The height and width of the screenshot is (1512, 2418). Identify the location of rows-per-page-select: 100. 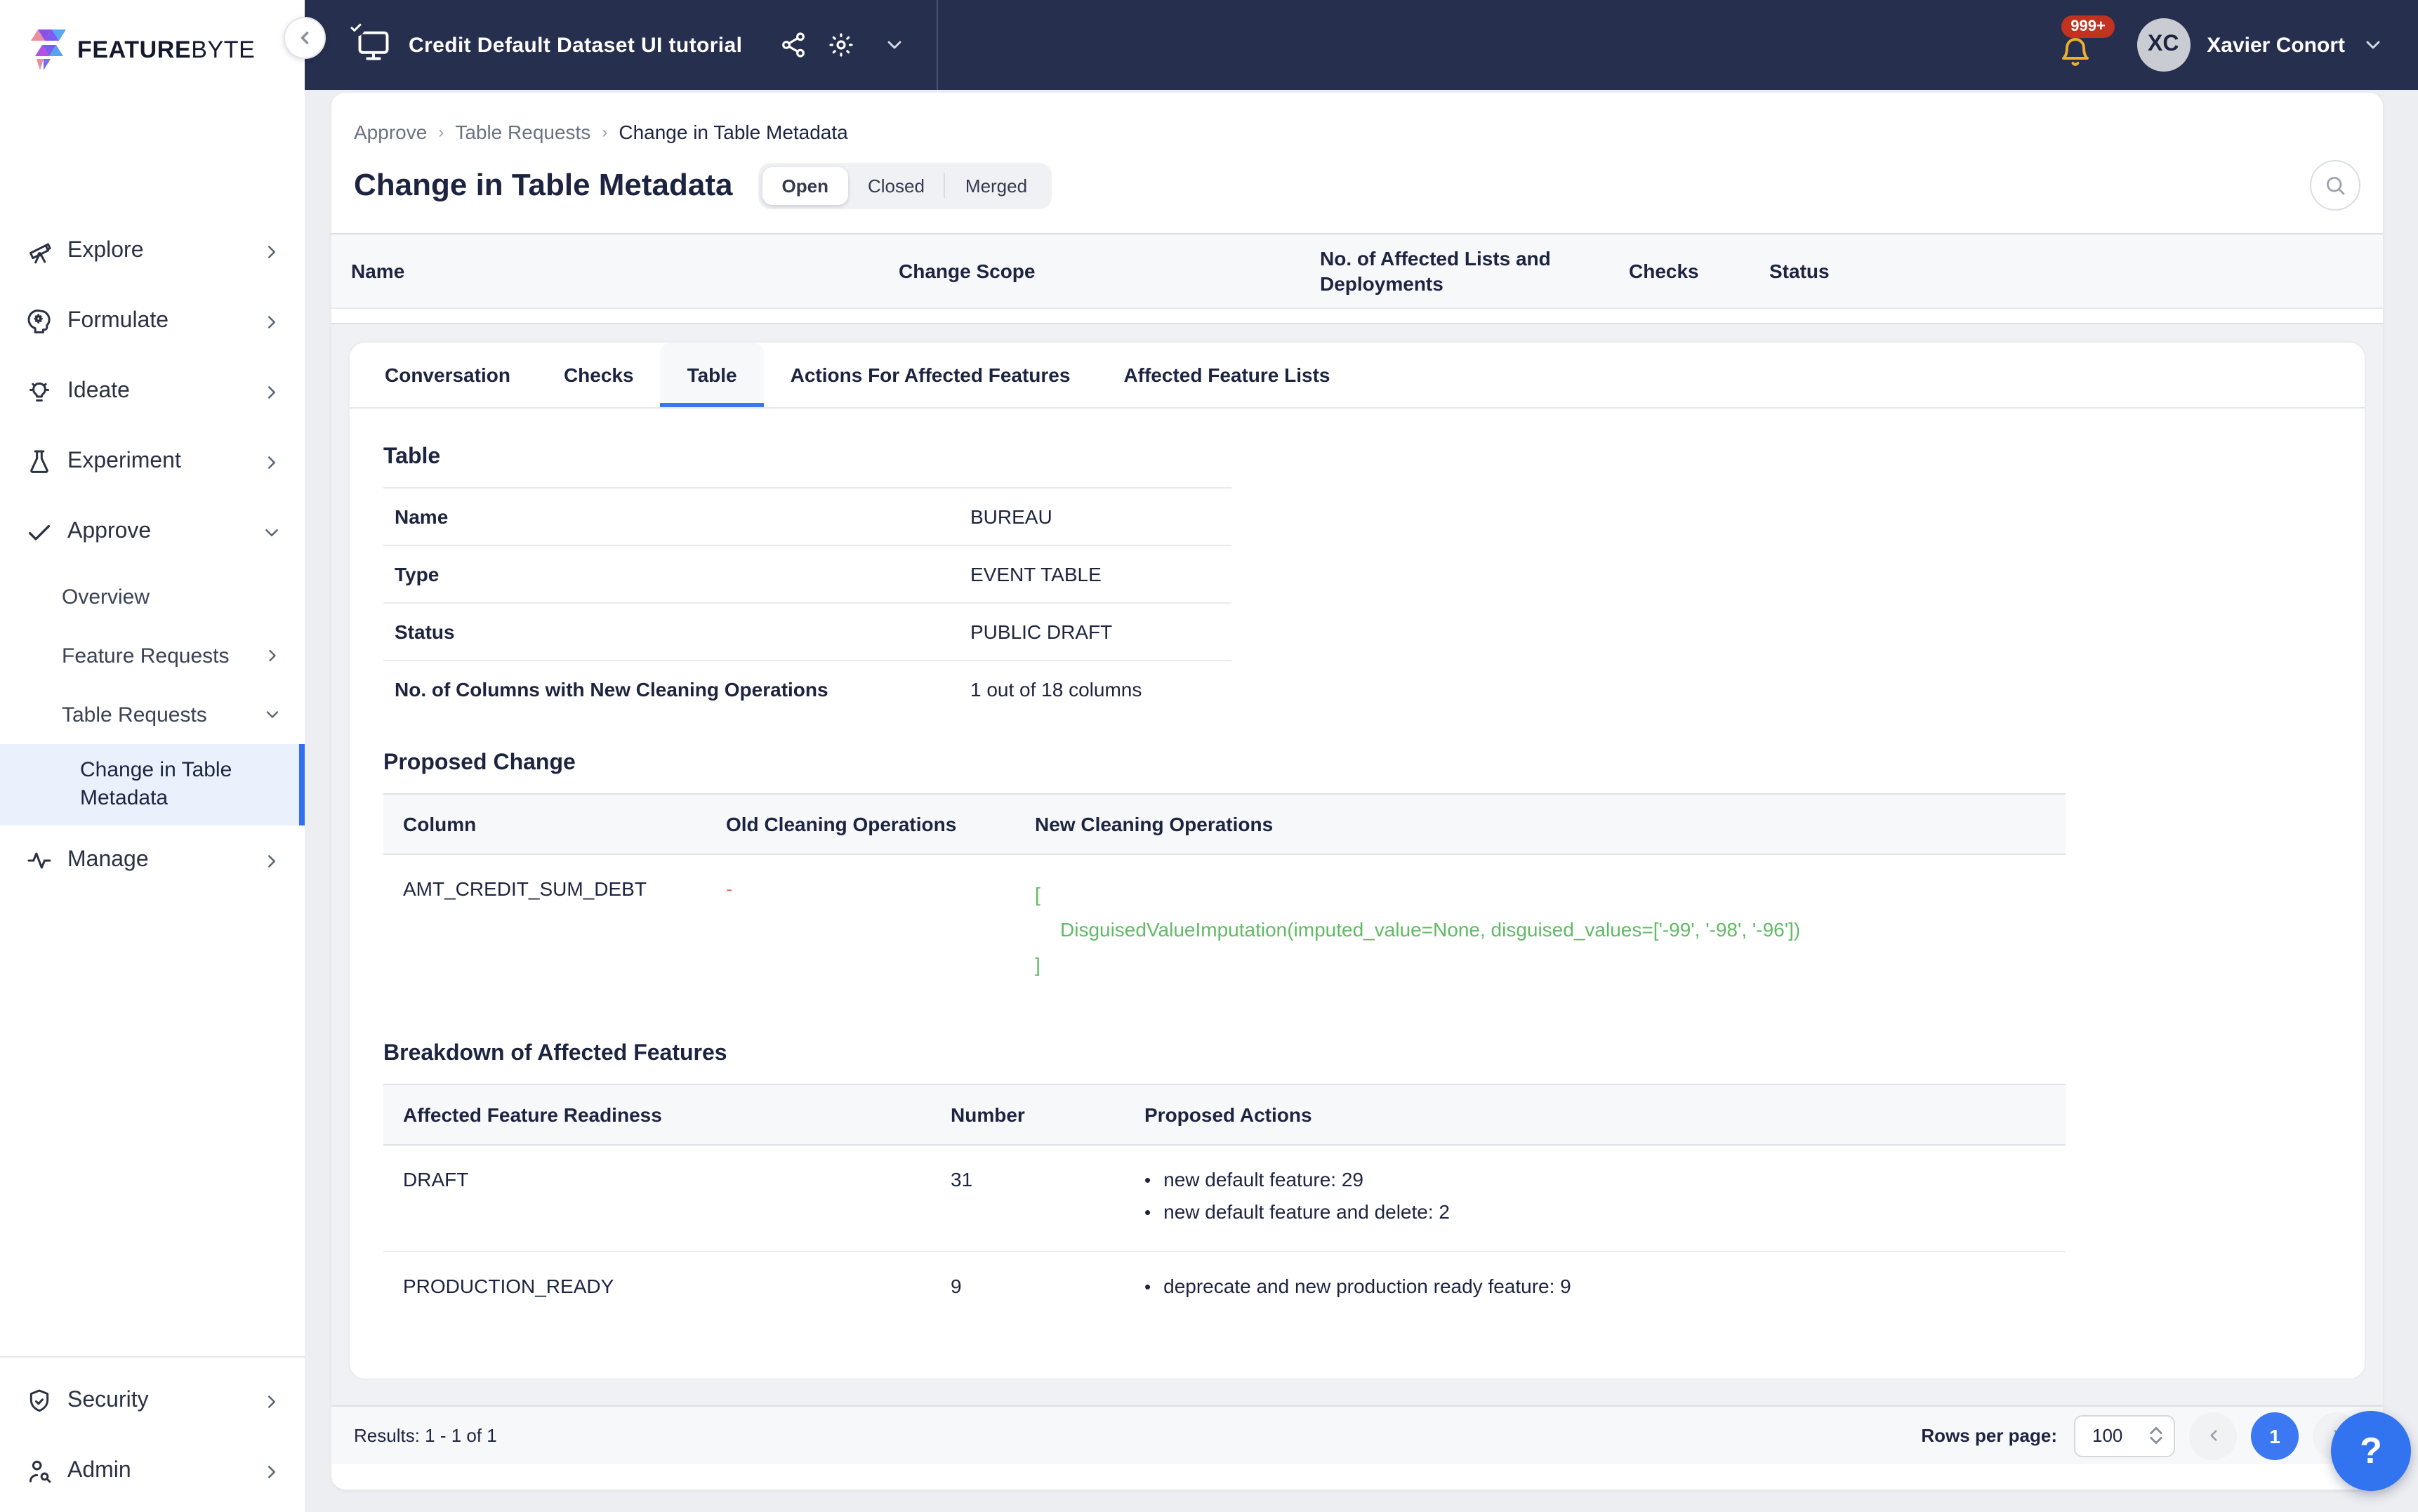
(2124, 1435).